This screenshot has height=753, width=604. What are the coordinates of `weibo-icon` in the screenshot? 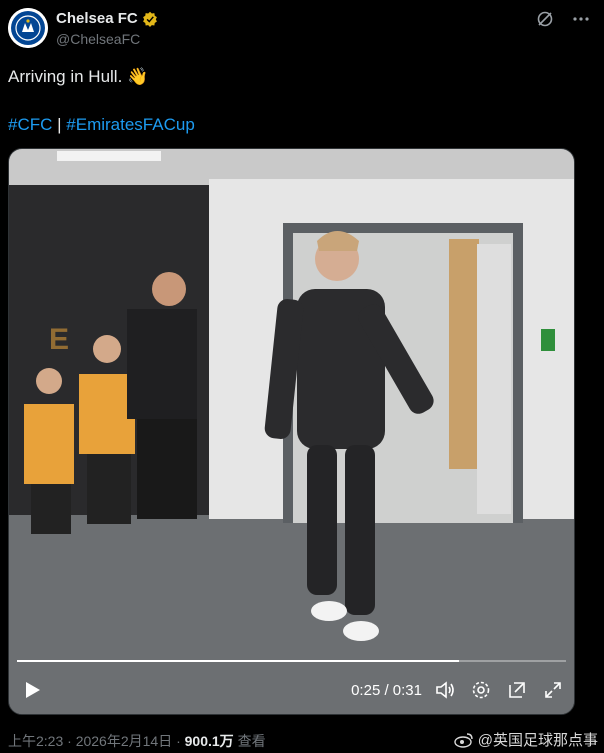 It's located at (463, 740).